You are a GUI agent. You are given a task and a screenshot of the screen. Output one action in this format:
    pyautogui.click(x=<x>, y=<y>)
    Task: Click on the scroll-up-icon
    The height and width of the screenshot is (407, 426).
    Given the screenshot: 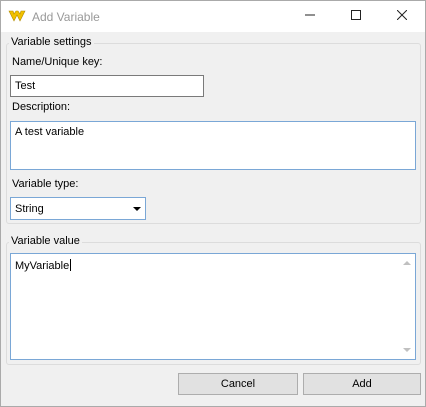 What is the action you would take?
    pyautogui.click(x=407, y=263)
    